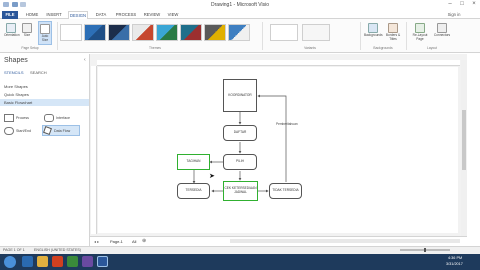  What do you see at coordinates (96, 241) in the screenshot?
I see `page-nav-icon: ◂ ▸` at bounding box center [96, 241].